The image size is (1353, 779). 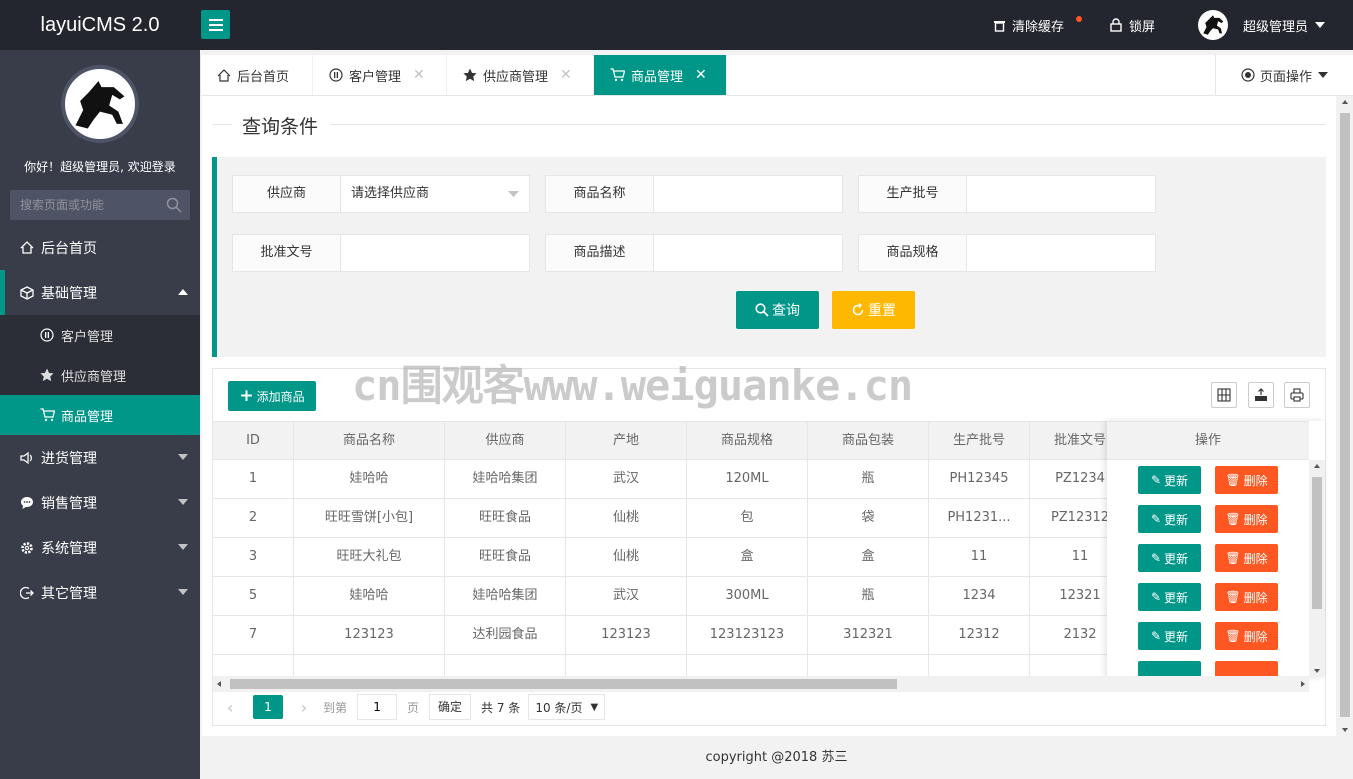 I want to click on page-operations-dropdown: 页面操作, so click(x=1284, y=75).